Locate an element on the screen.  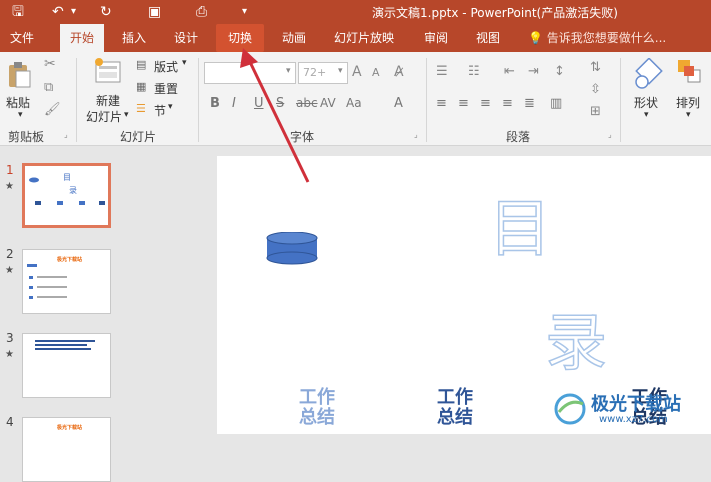
thumbnail-slide-2: 极光下载站 is located at coordinates (66, 281).